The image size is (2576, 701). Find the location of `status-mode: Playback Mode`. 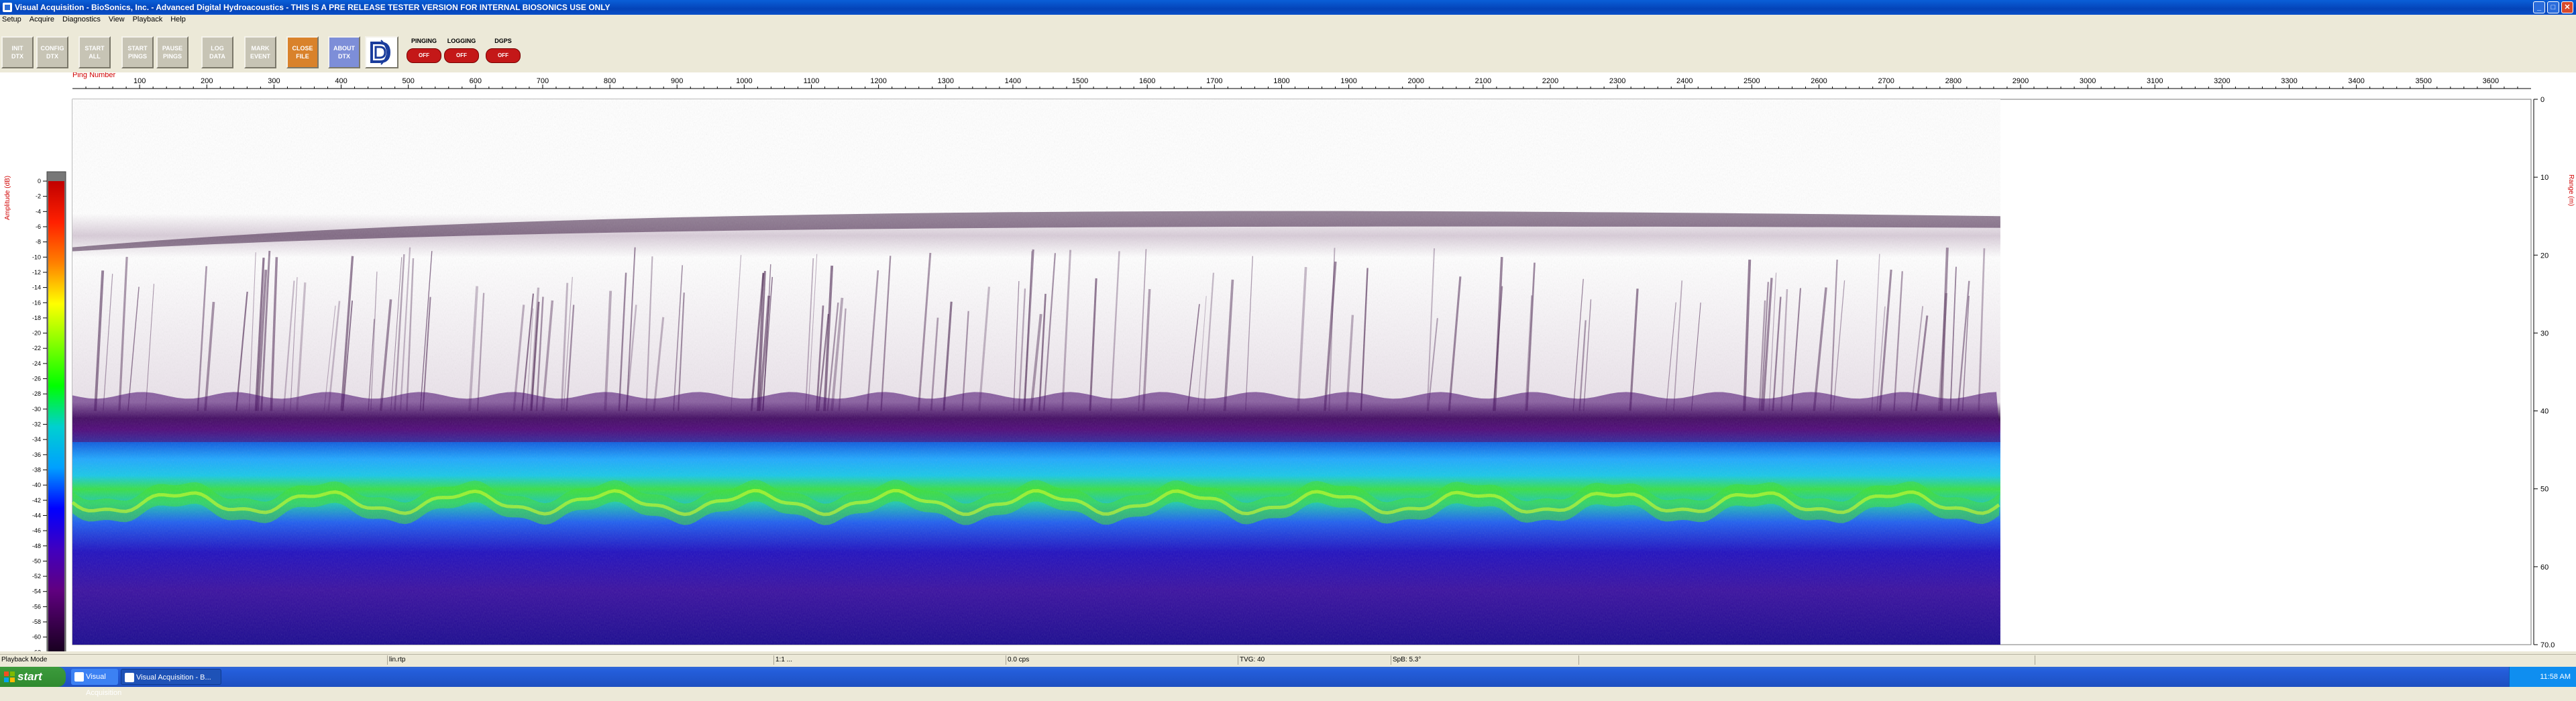

status-mode: Playback Mode is located at coordinates (194, 660).